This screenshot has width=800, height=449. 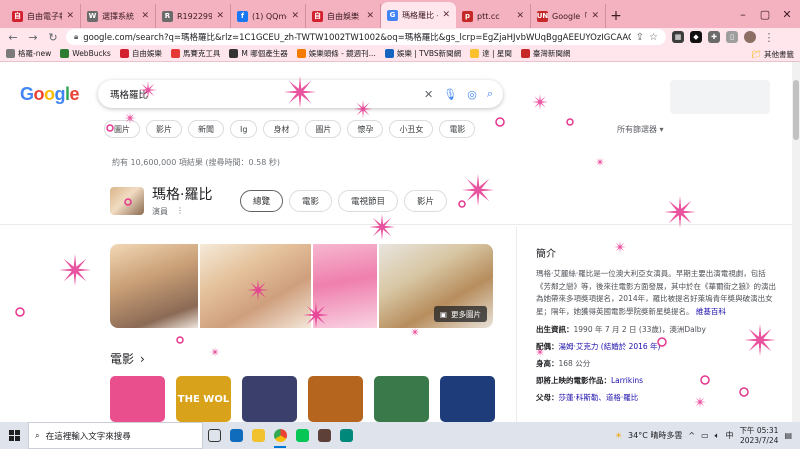 I want to click on explorer-icon, so click(x=258, y=435).